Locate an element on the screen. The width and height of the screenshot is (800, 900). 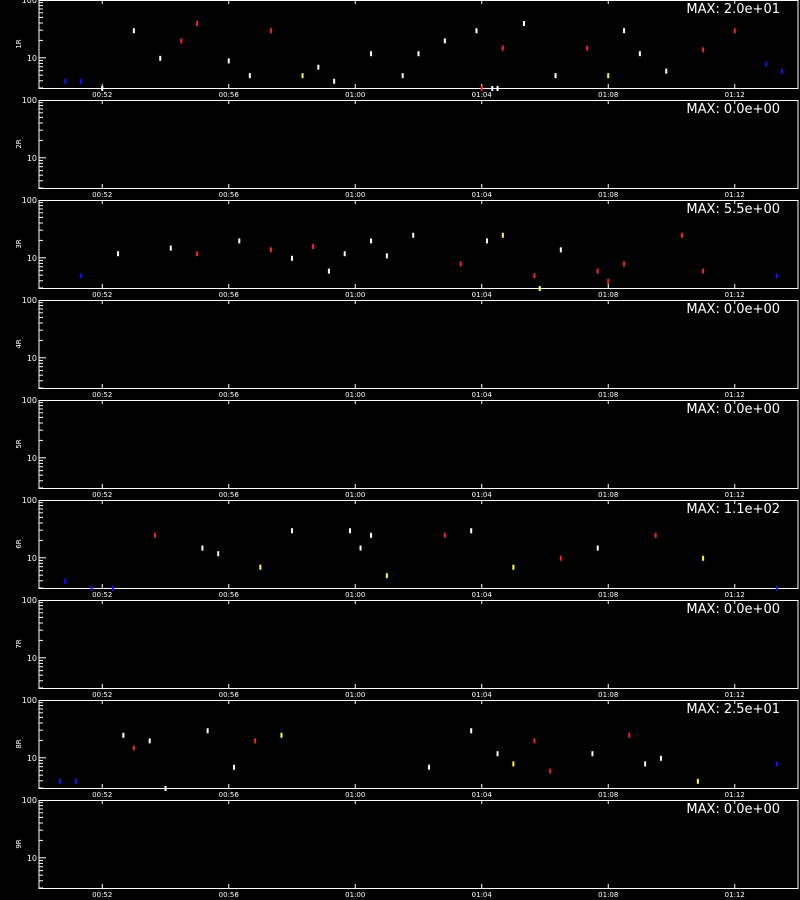
panel-label: 5R is located at coordinates (19, 443).